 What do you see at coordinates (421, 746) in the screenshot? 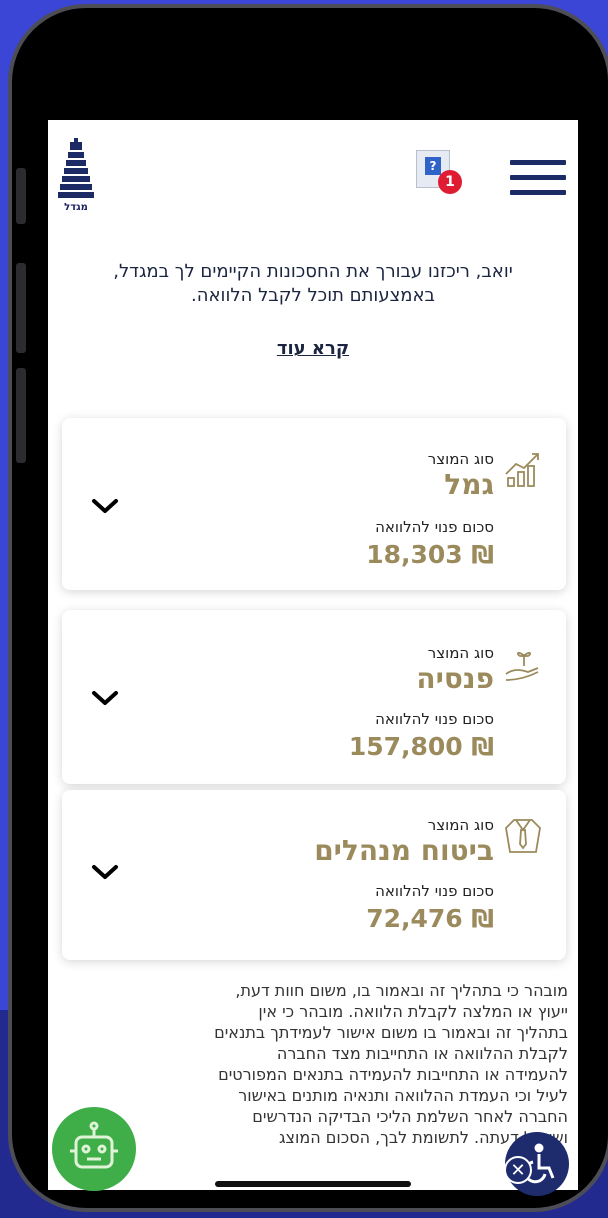
I see `available-amount: 157,800 ₪` at bounding box center [421, 746].